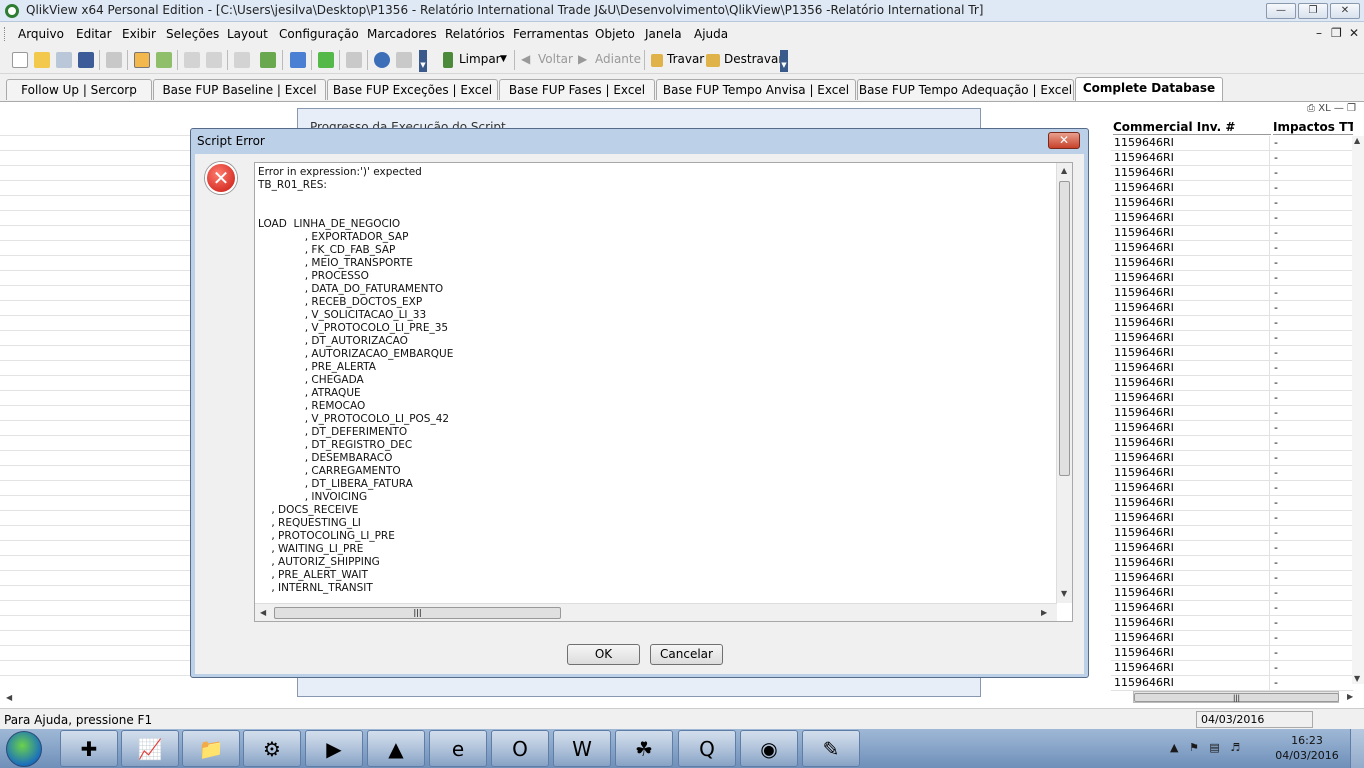 This screenshot has height=768, width=1364. Describe the element at coordinates (319, 34) in the screenshot. I see `menu-configuracao: Configuração` at that location.